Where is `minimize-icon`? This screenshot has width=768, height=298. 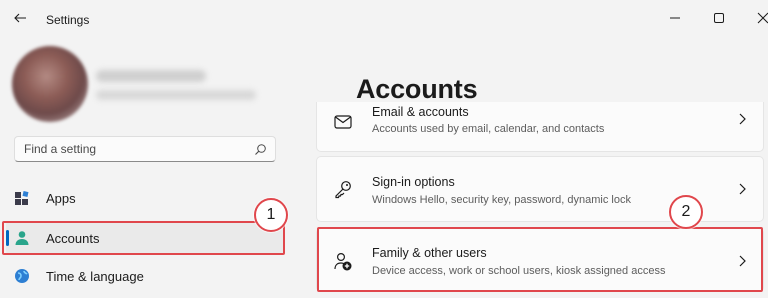
minimize-icon is located at coordinates (675, 18).